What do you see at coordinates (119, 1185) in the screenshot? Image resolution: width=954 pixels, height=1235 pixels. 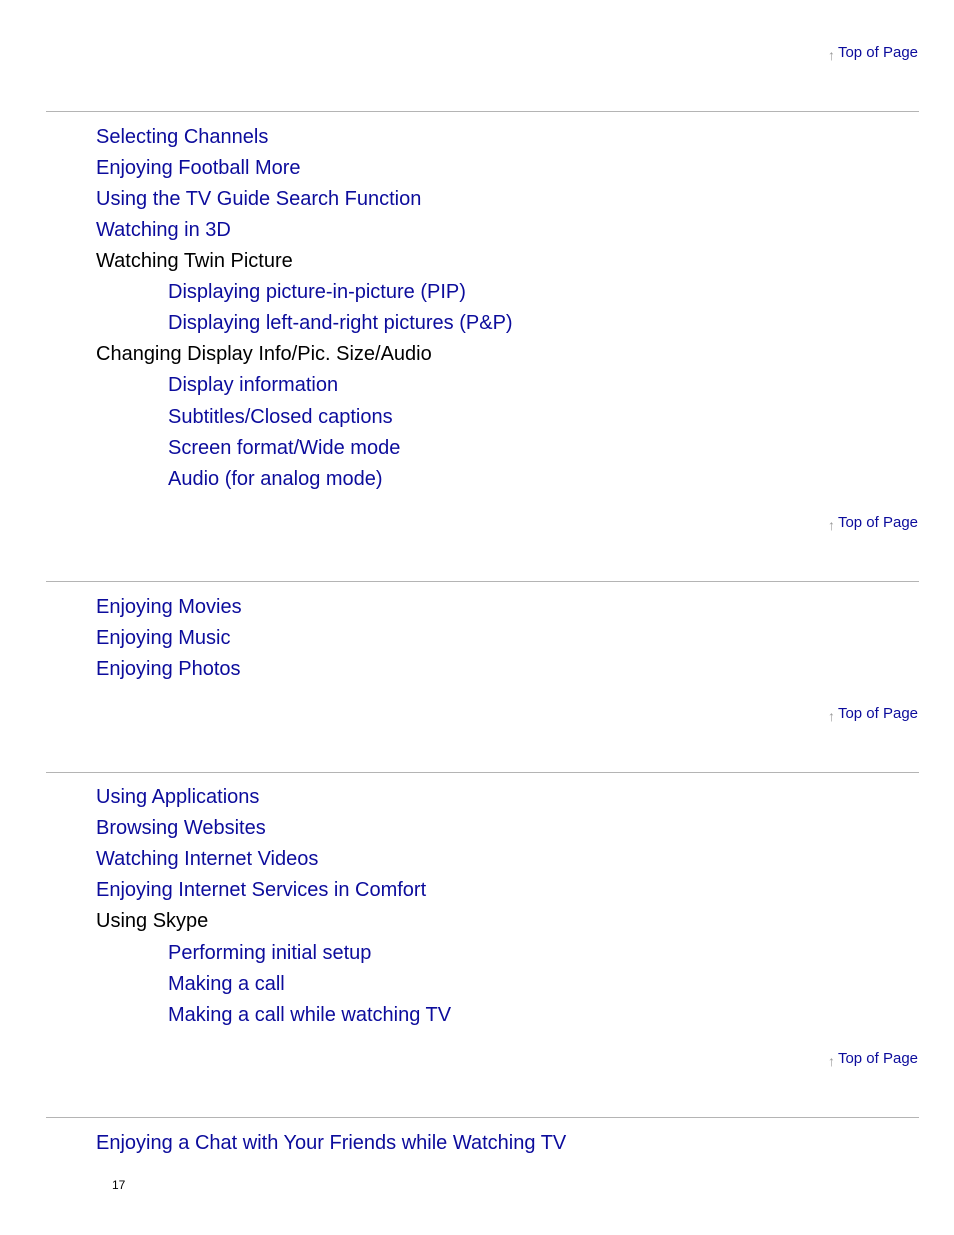 I see `page-number: 17` at bounding box center [119, 1185].